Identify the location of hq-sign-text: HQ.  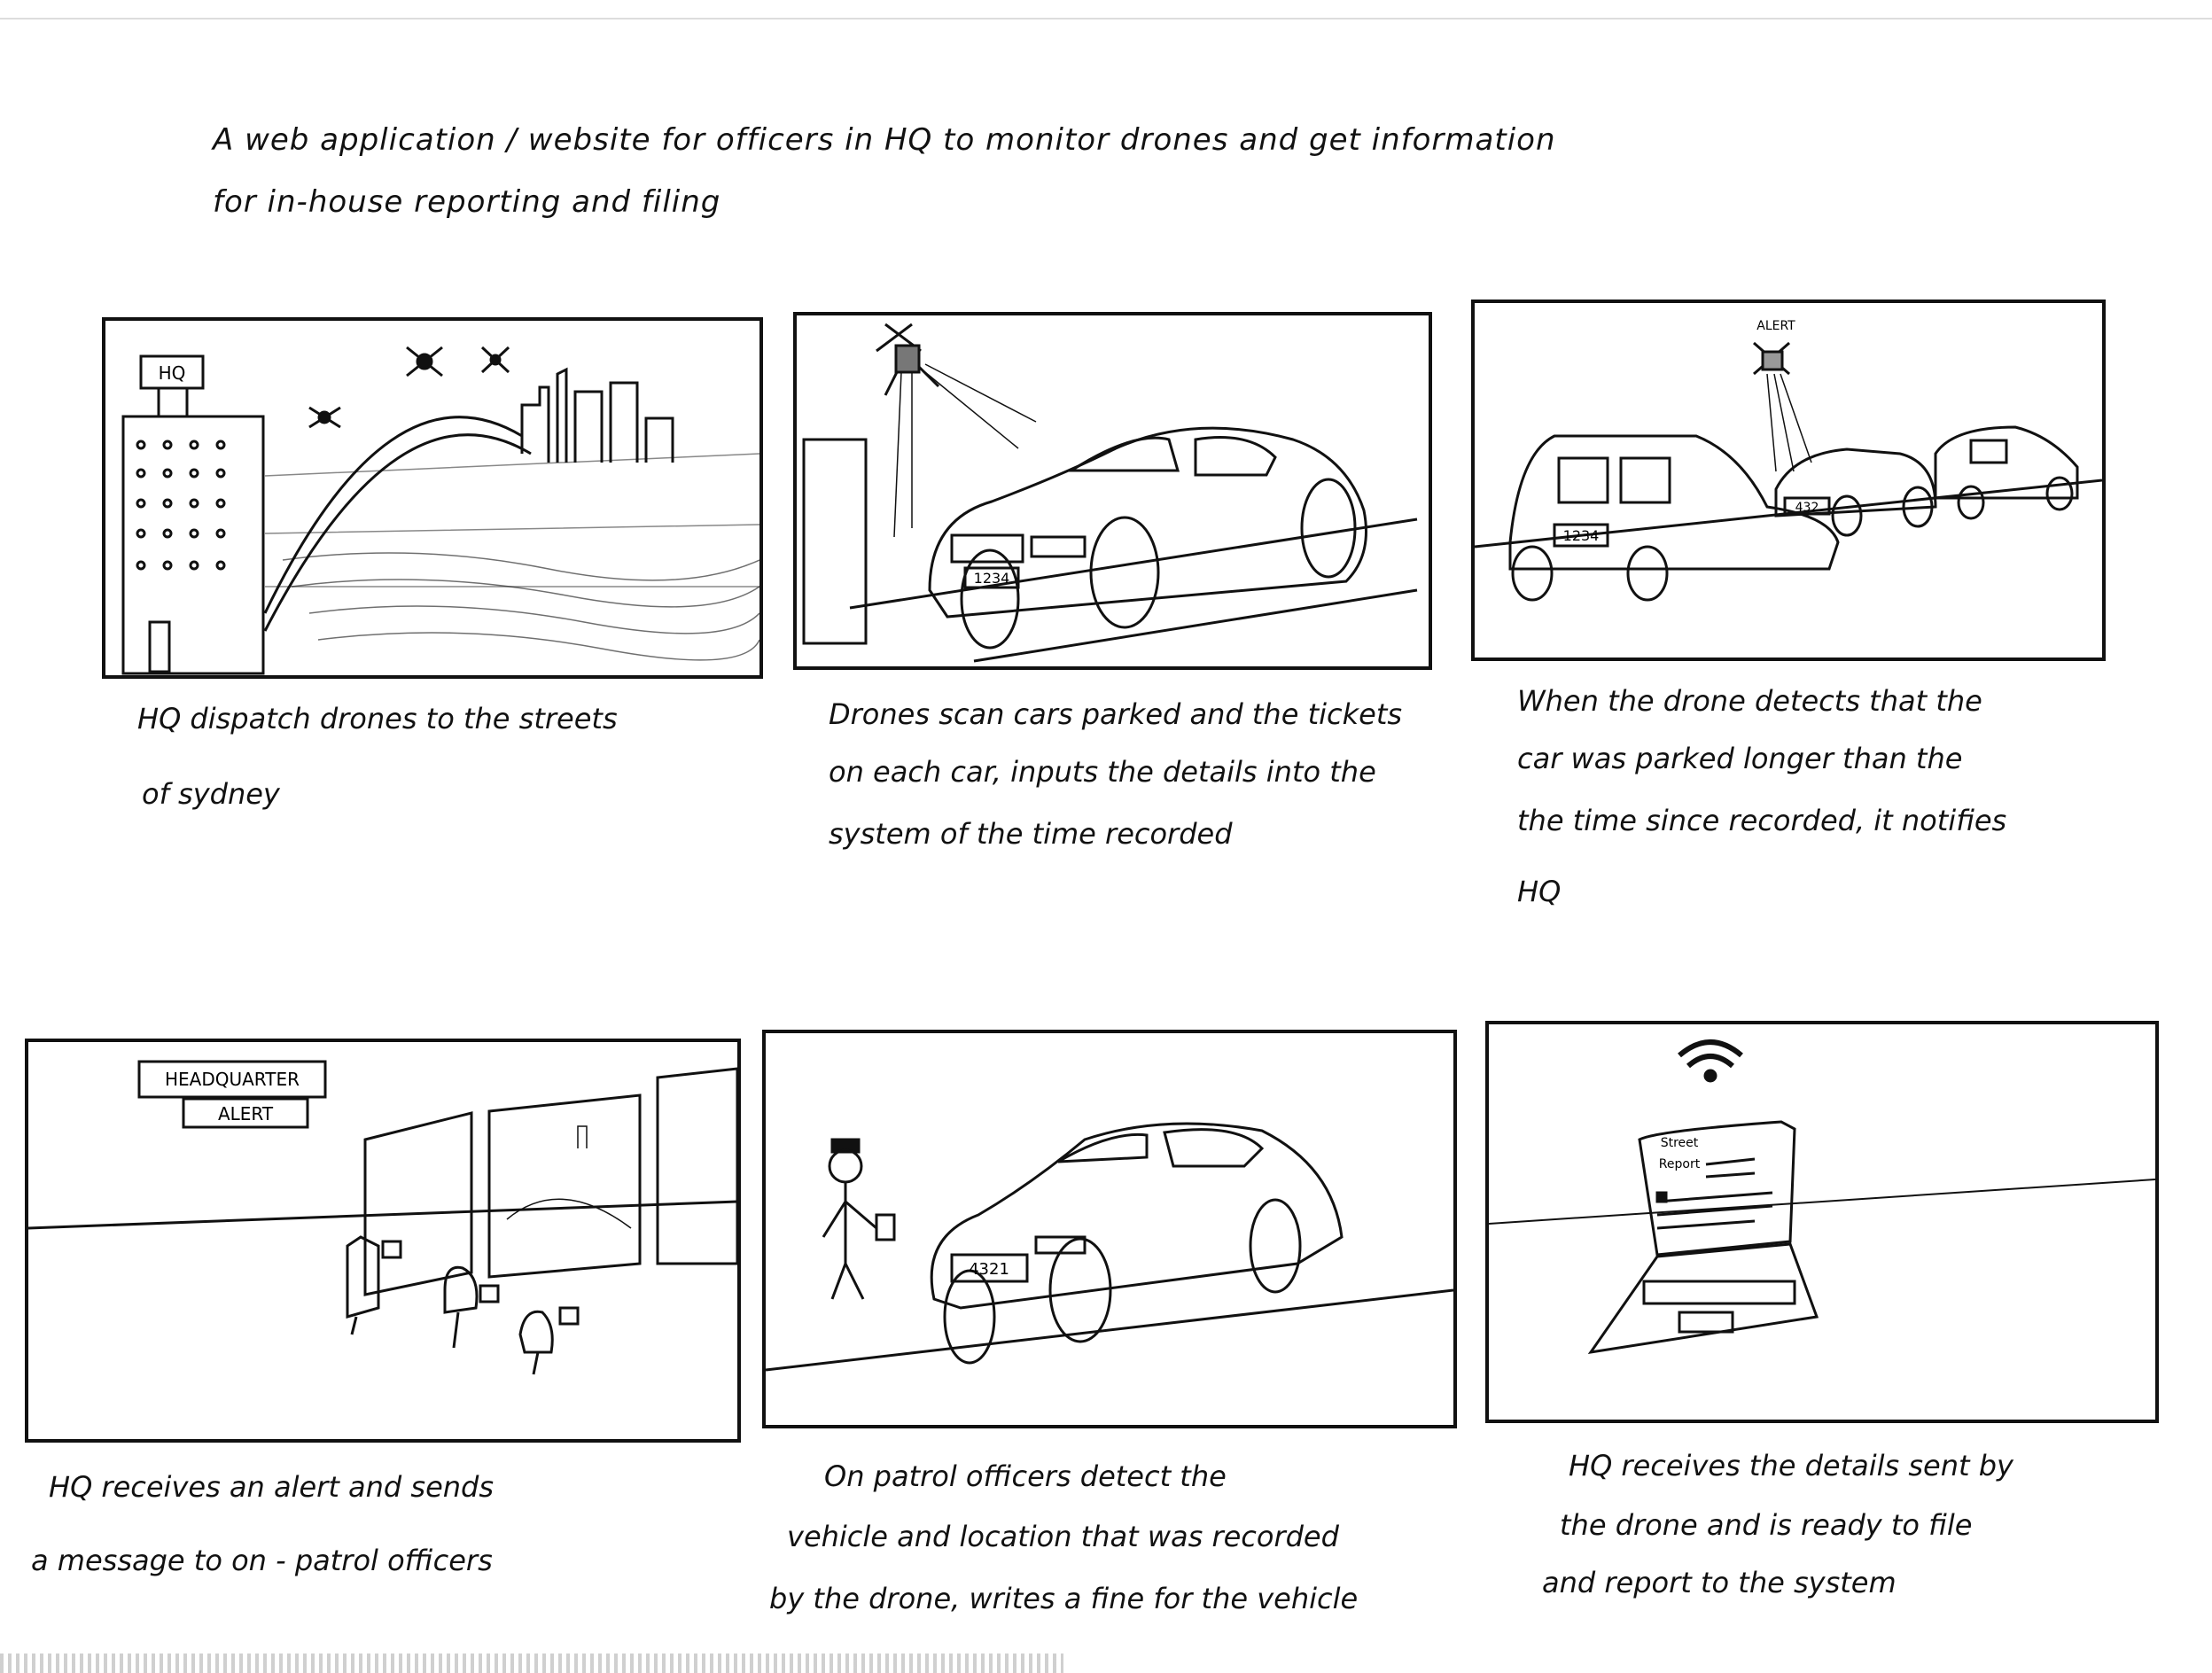
(172, 373).